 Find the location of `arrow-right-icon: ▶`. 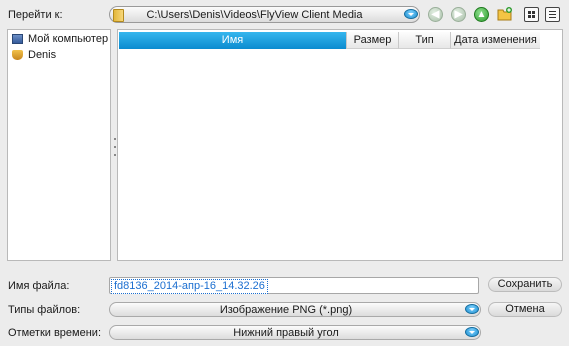

arrow-right-icon: ▶ is located at coordinates (458, 14).